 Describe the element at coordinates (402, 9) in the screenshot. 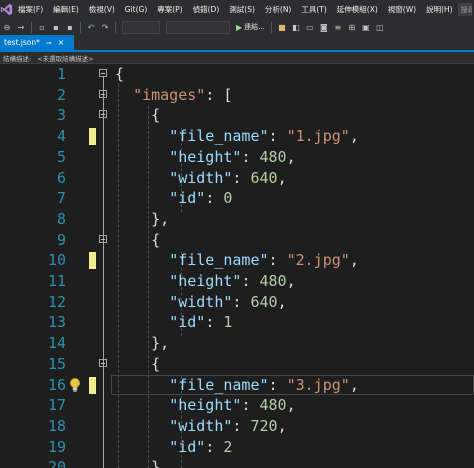

I see `menu-window: 視窗(W)` at that location.